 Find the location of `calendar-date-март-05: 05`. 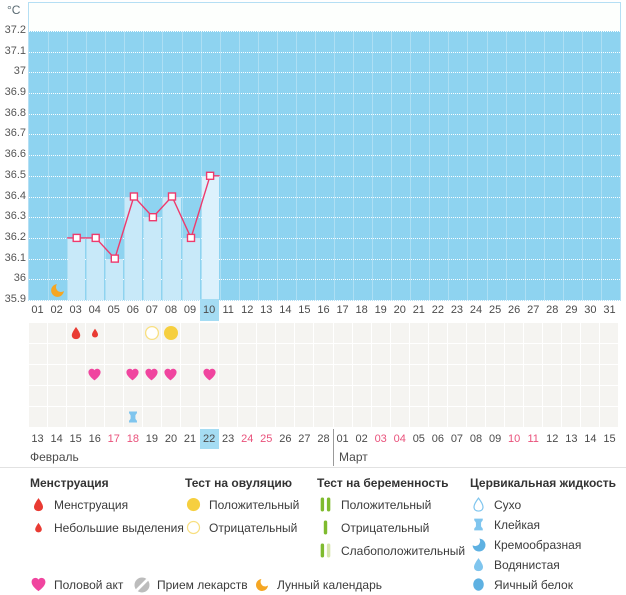

calendar-date-март-05: 05 is located at coordinates (418, 439).